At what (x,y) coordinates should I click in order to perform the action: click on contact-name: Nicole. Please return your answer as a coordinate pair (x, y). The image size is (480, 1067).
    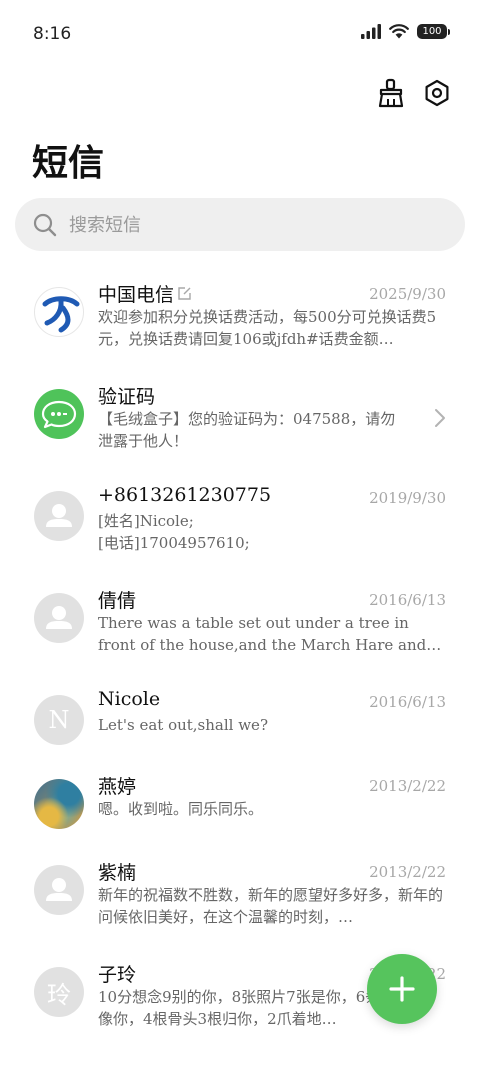
    Looking at the image, I should click on (129, 699).